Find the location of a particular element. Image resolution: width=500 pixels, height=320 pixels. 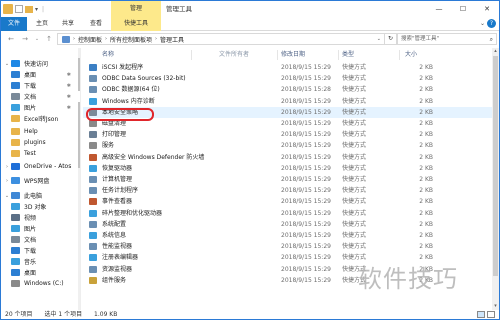

3d-objects-icon is located at coordinates (15, 206).